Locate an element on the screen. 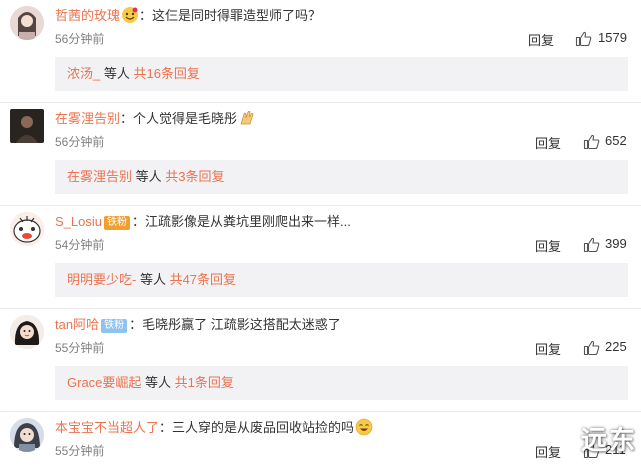 This screenshot has width=641, height=465. reply-summary: 在雾浬告别 等人 共3条回复 is located at coordinates (341, 177).